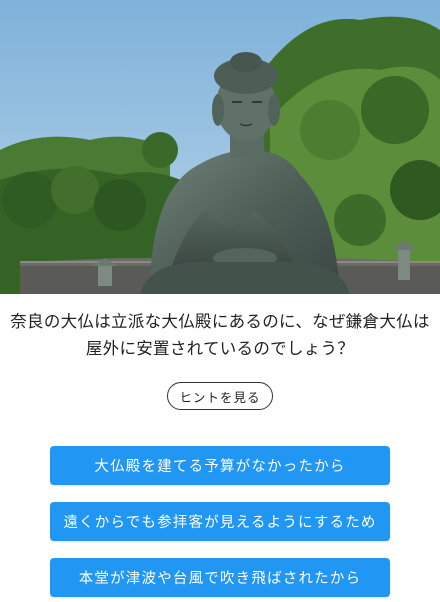 The width and height of the screenshot is (440, 602). I want to click on answer-button-2: 遠くからでも参拝客が見えるようにするため, so click(220, 521).